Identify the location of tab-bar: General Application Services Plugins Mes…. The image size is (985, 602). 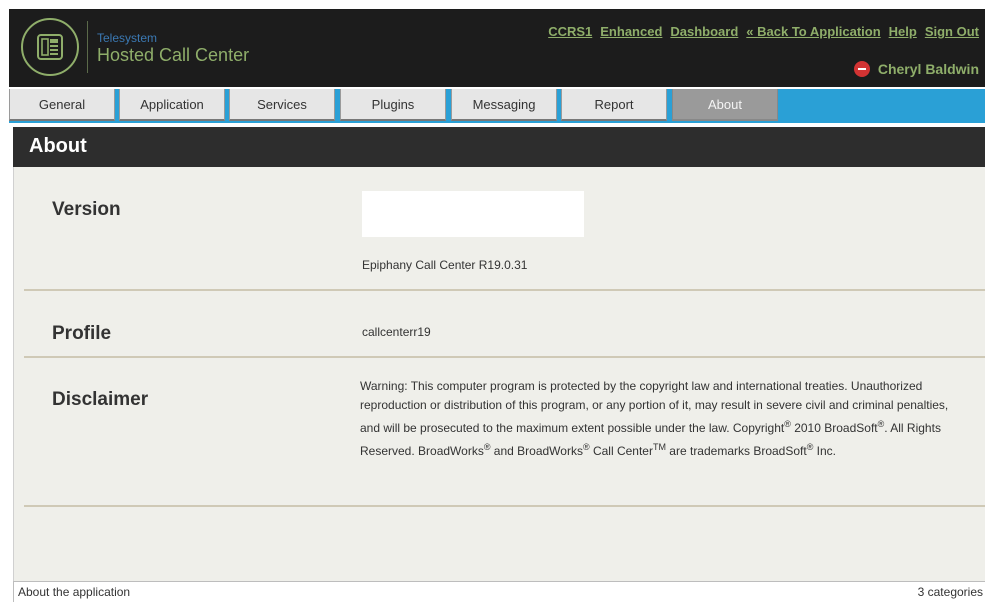
(497, 106).